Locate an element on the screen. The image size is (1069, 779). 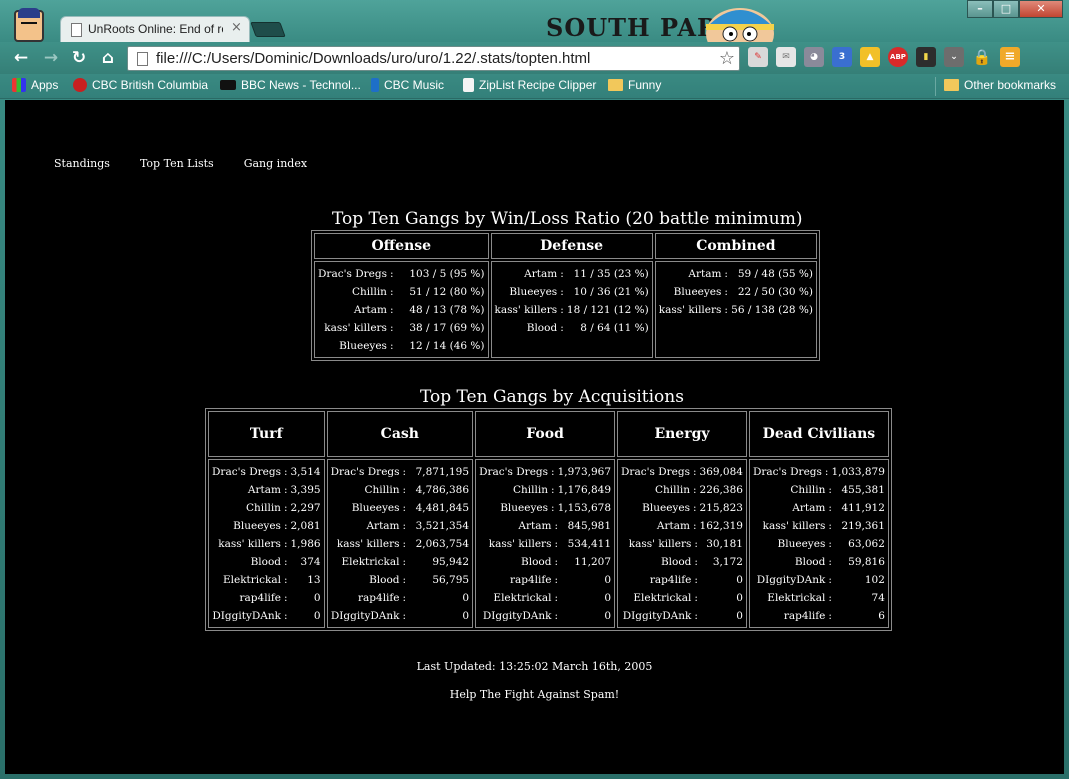
bookmark-cbc-bc: CBC British Columbia is located at coordinates (140, 85).